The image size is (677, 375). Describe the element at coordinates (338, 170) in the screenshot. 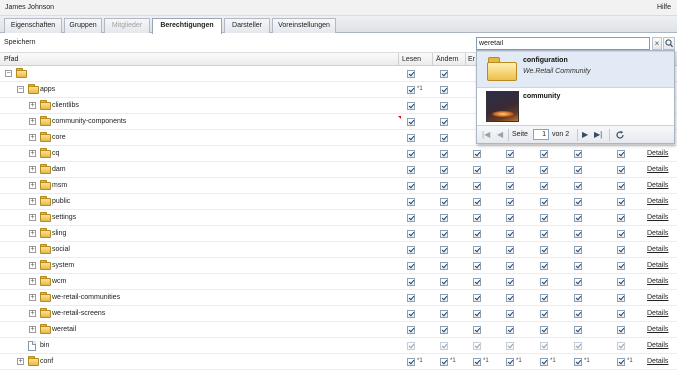

I see `tree-row: + dam Details` at that location.